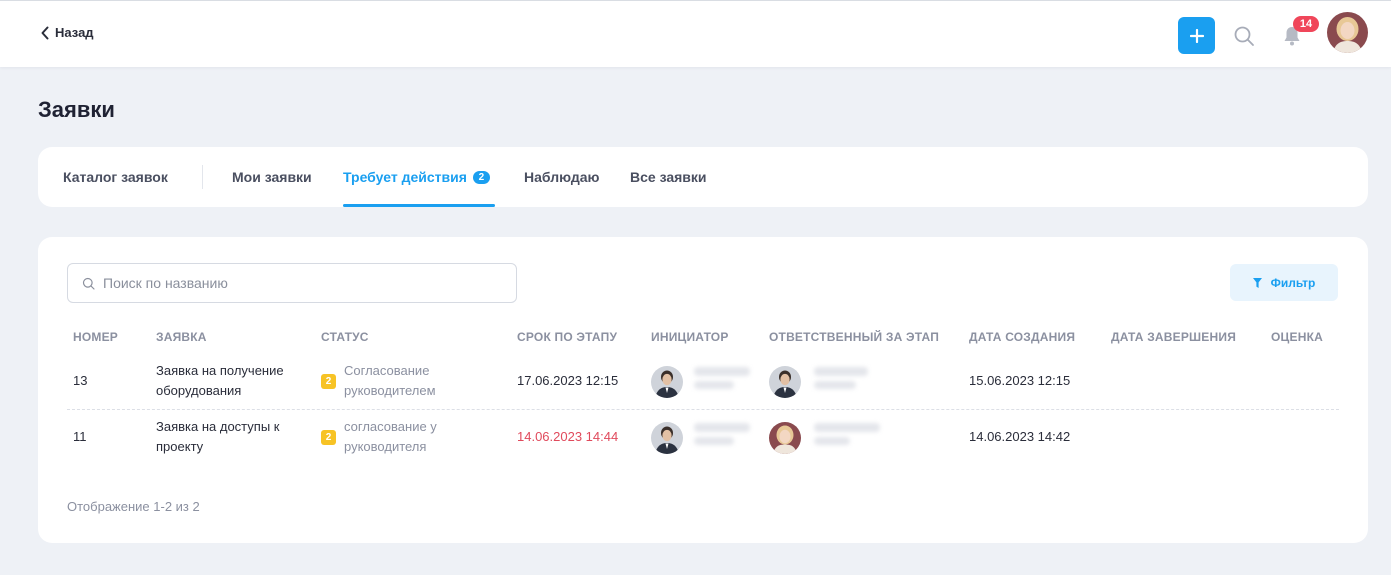  What do you see at coordinates (1173, 337) in the screenshot?
I see `column-header-completed: ДАТА ЗАВЕРШЕНИЯ` at bounding box center [1173, 337].